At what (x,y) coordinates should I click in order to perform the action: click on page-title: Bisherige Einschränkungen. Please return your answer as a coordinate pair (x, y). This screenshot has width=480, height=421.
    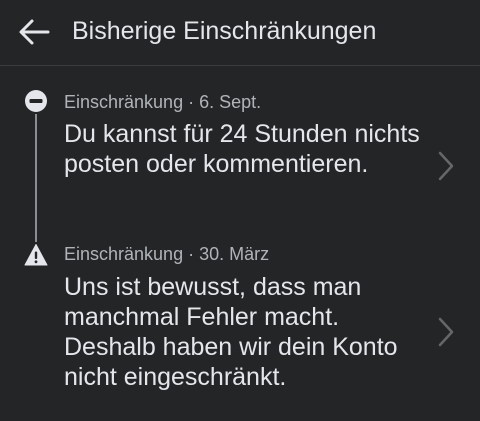
    Looking at the image, I should click on (224, 31).